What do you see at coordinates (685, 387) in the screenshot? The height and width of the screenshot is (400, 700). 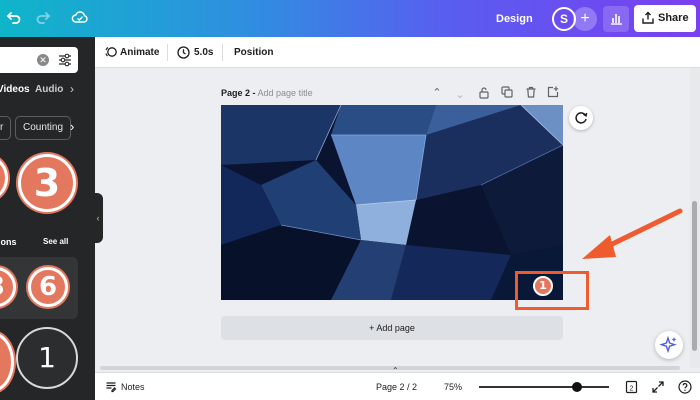 I see `help-icon` at bounding box center [685, 387].